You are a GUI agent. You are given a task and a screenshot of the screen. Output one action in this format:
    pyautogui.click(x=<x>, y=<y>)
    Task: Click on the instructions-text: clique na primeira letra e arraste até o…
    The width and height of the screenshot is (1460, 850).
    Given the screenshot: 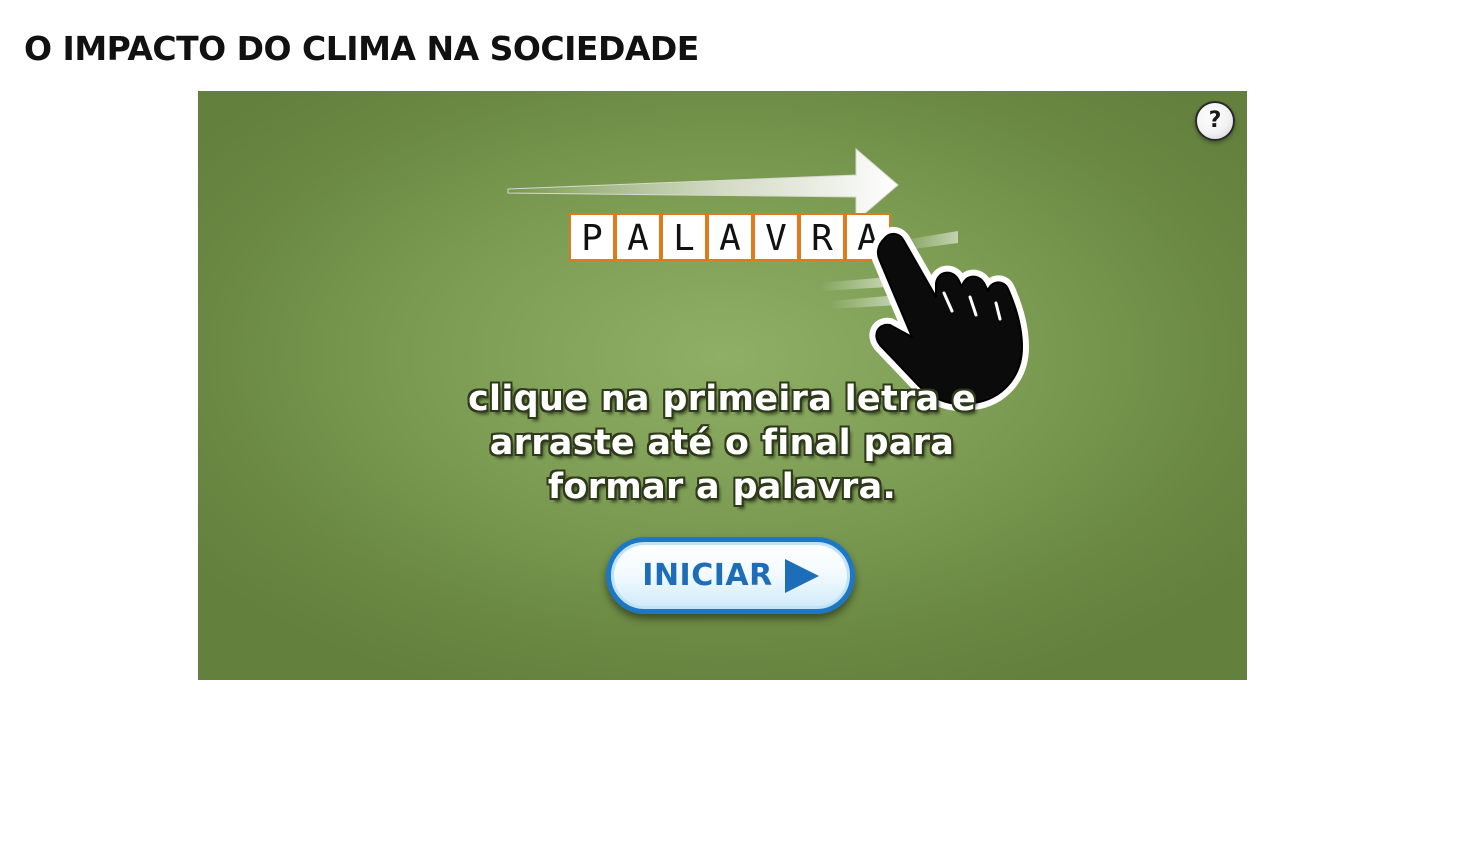 What is the action you would take?
    pyautogui.click(x=722, y=443)
    